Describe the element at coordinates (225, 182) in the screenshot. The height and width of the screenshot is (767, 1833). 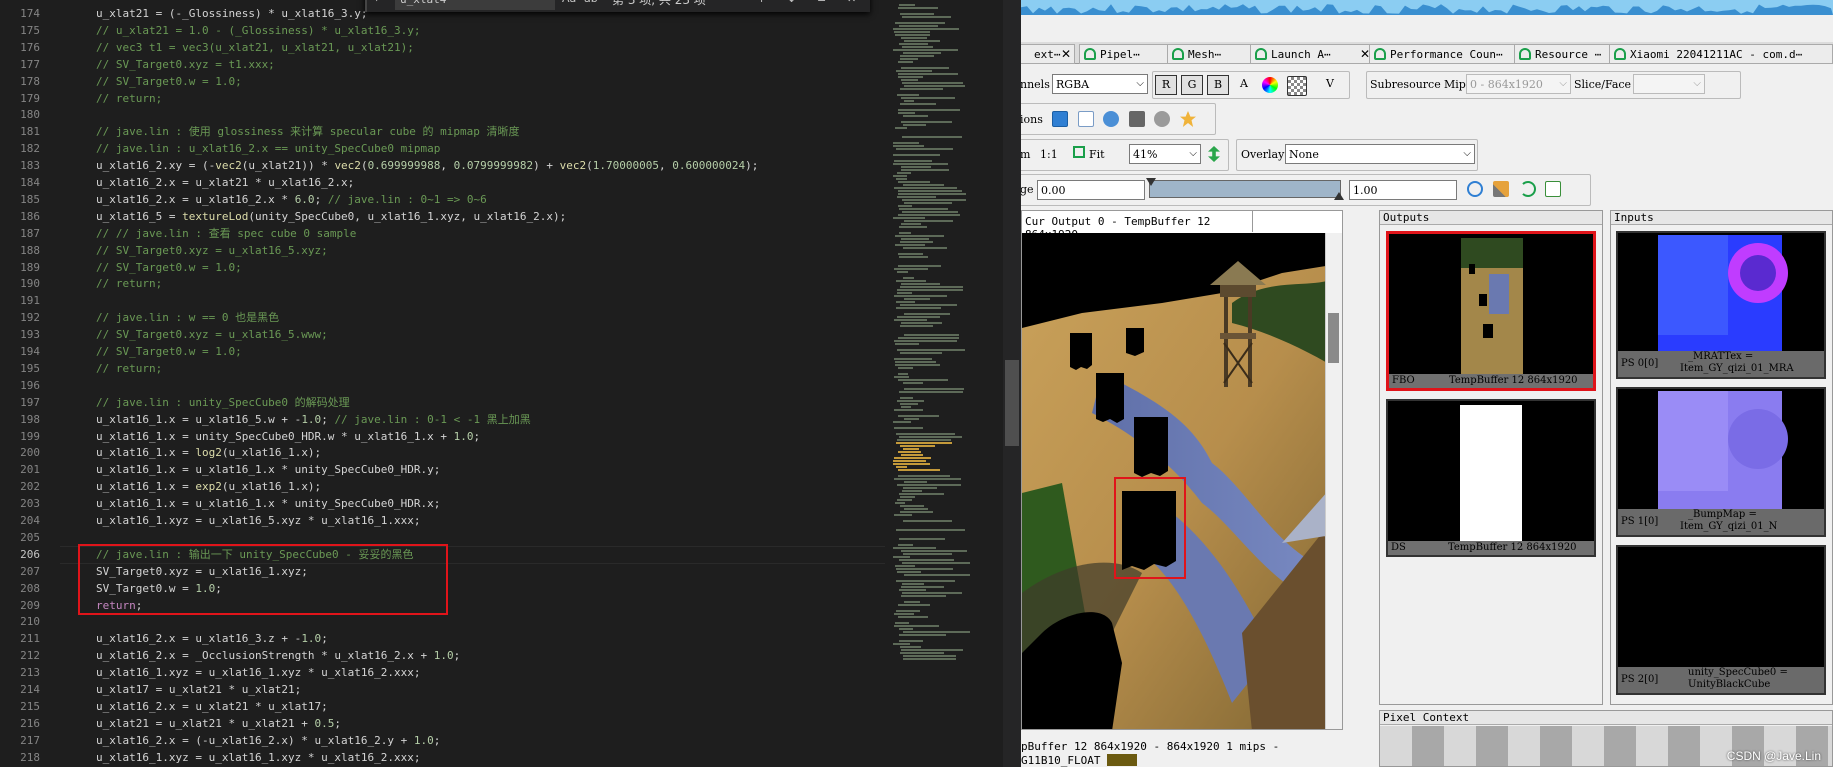
I see `code-line: u_xlat16_2.x = u_xlat21 * u_xlat16_2.x;` at that location.